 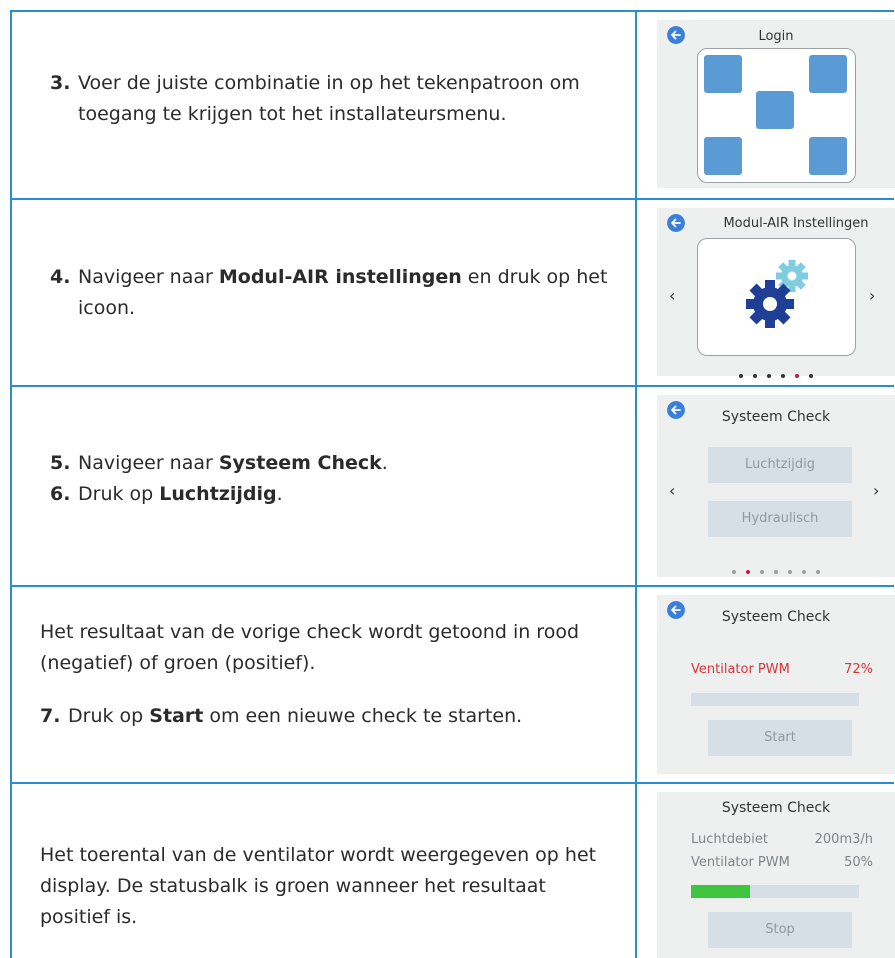 What do you see at coordinates (780, 738) in the screenshot?
I see `start-button: Start` at bounding box center [780, 738].